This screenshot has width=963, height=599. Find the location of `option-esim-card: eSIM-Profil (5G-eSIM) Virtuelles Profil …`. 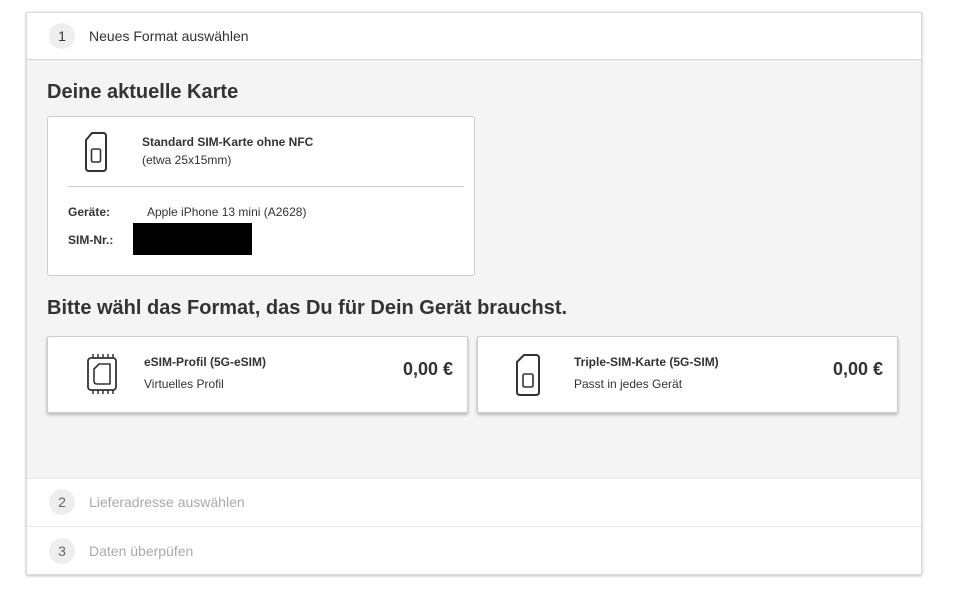

option-esim-card: eSIM-Profil (5G-eSIM) Virtuelles Profil … is located at coordinates (257, 374).